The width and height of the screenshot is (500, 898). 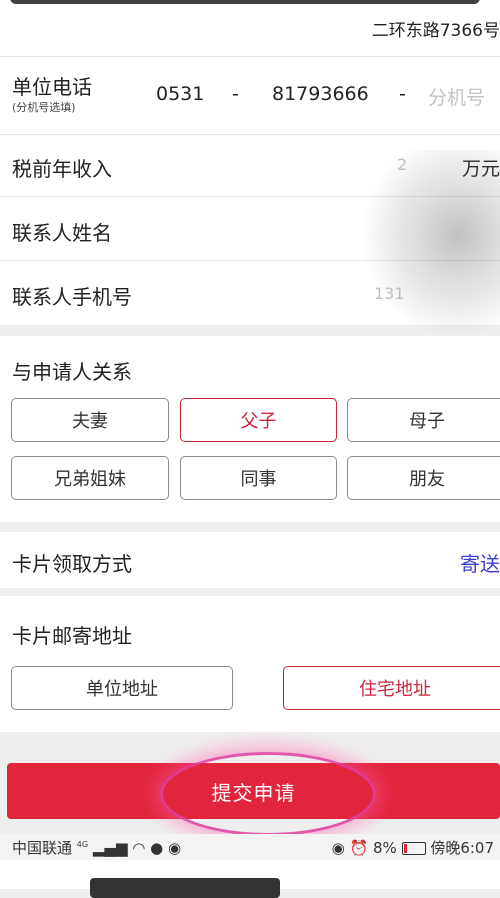 What do you see at coordinates (481, 169) in the screenshot?
I see `income-unit: 万元` at bounding box center [481, 169].